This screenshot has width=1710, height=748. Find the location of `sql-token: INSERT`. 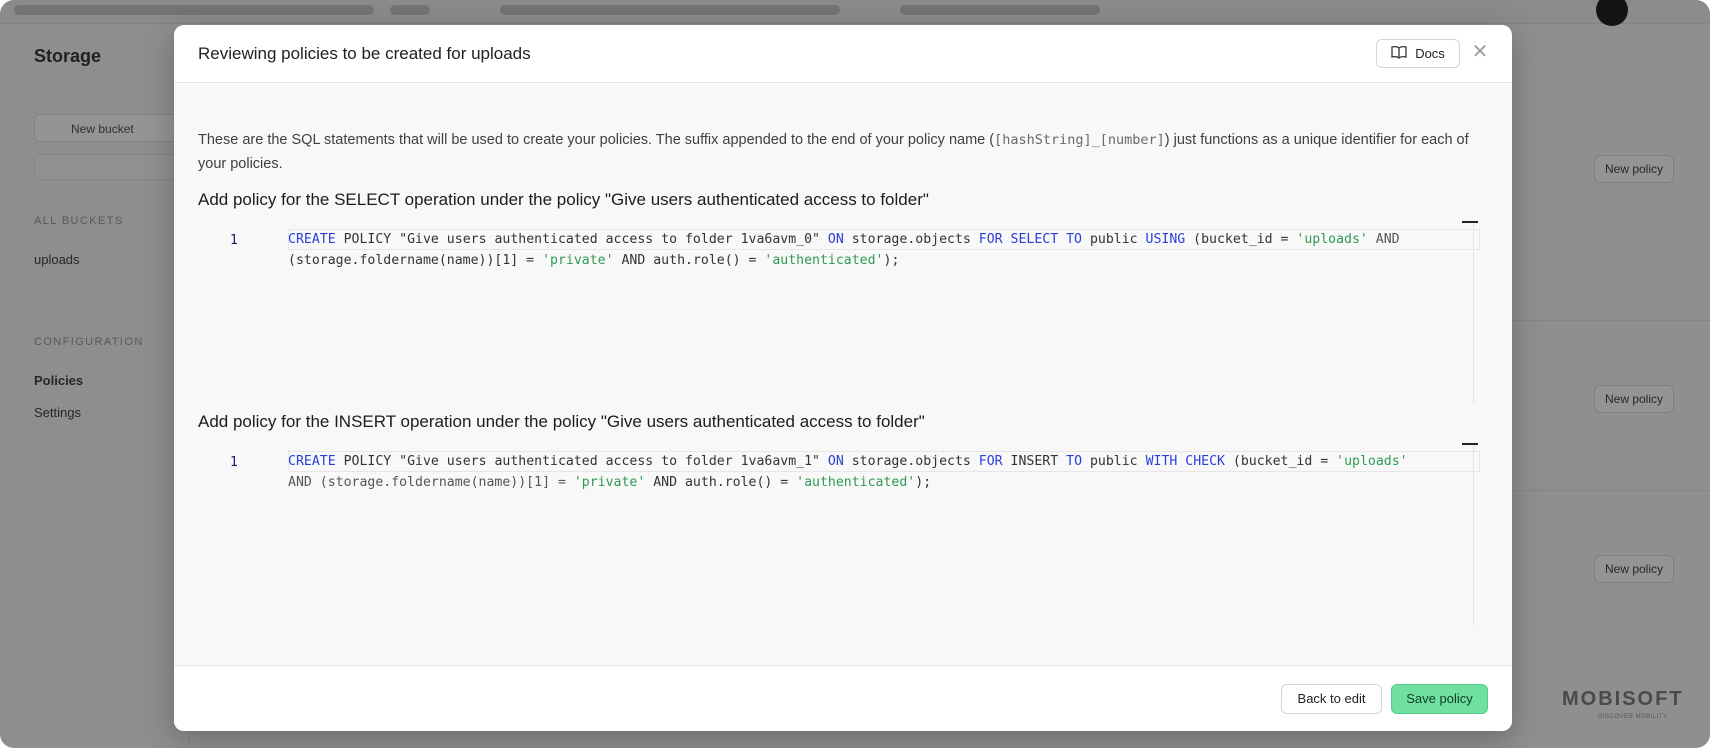

sql-token: INSERT is located at coordinates (1034, 461).